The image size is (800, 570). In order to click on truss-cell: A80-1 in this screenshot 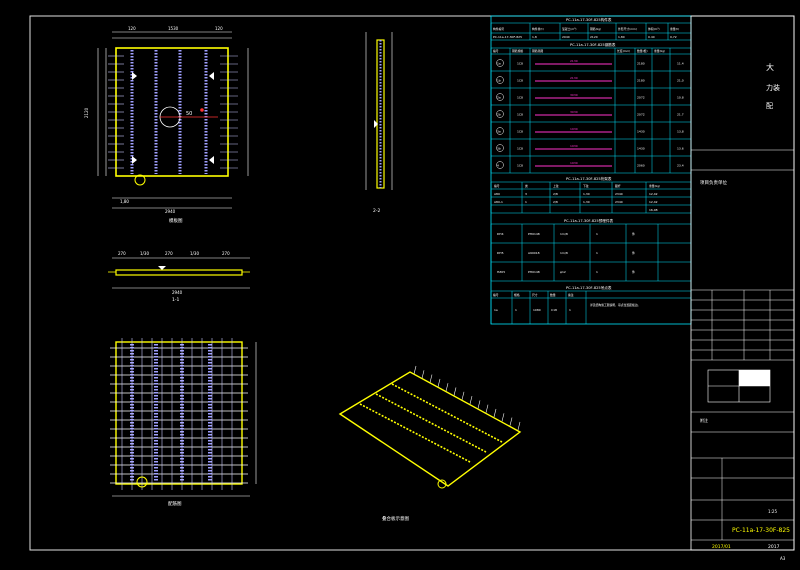, I will do `click(498, 202)`.